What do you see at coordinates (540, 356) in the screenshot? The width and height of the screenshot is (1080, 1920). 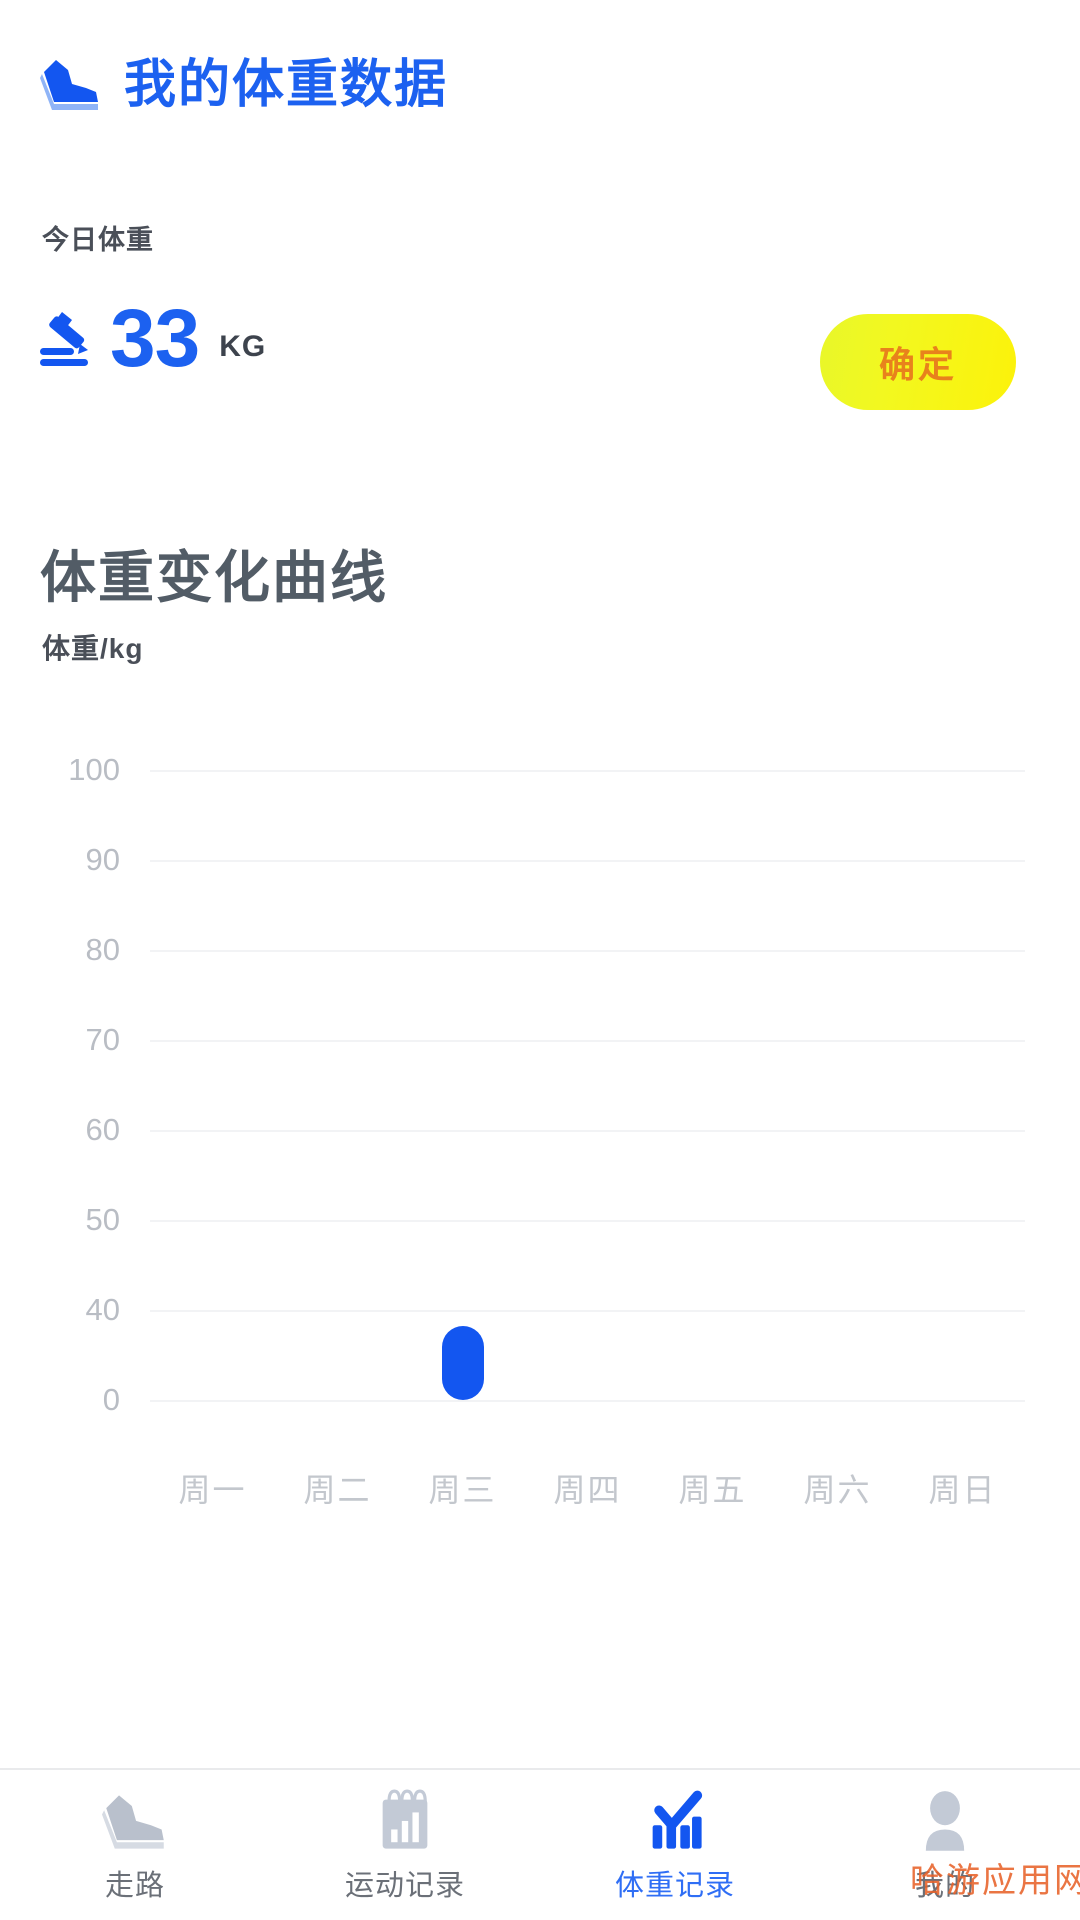 I see `today-weight-row: 33 KG 确定` at bounding box center [540, 356].